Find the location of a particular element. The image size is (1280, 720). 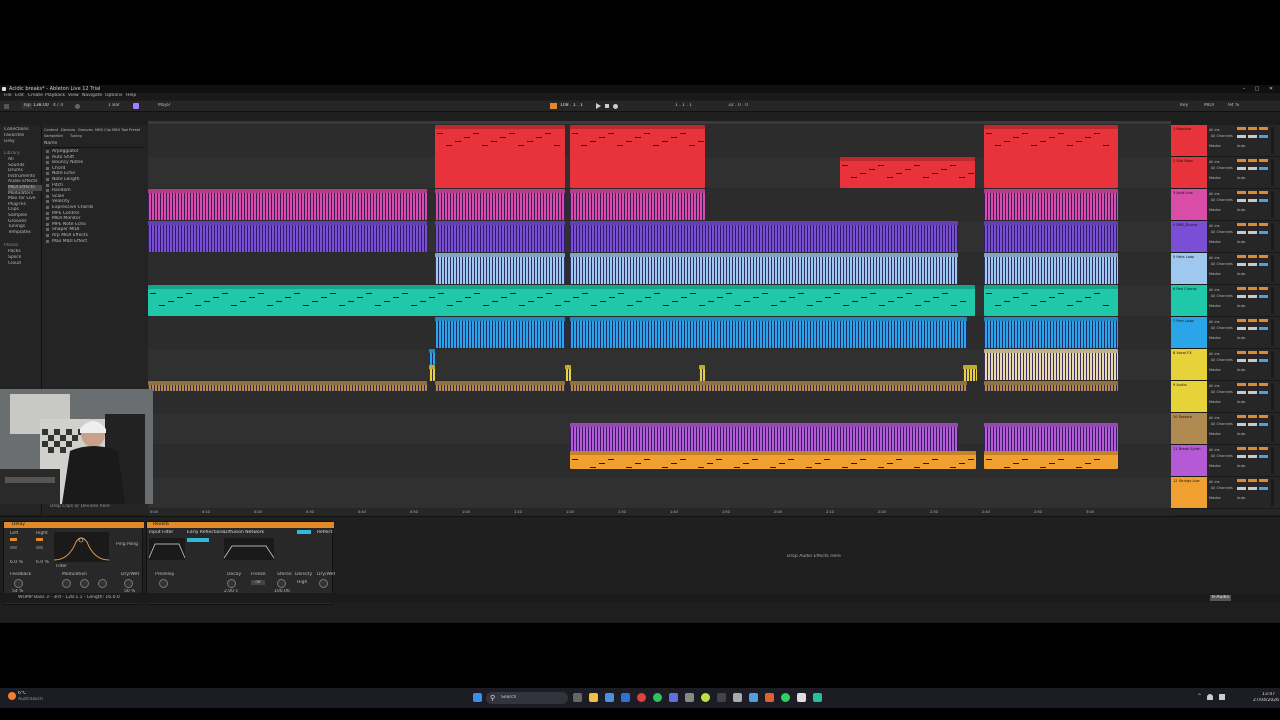

browser-item: Max MIDI Effect is located at coordinates (94, 241).